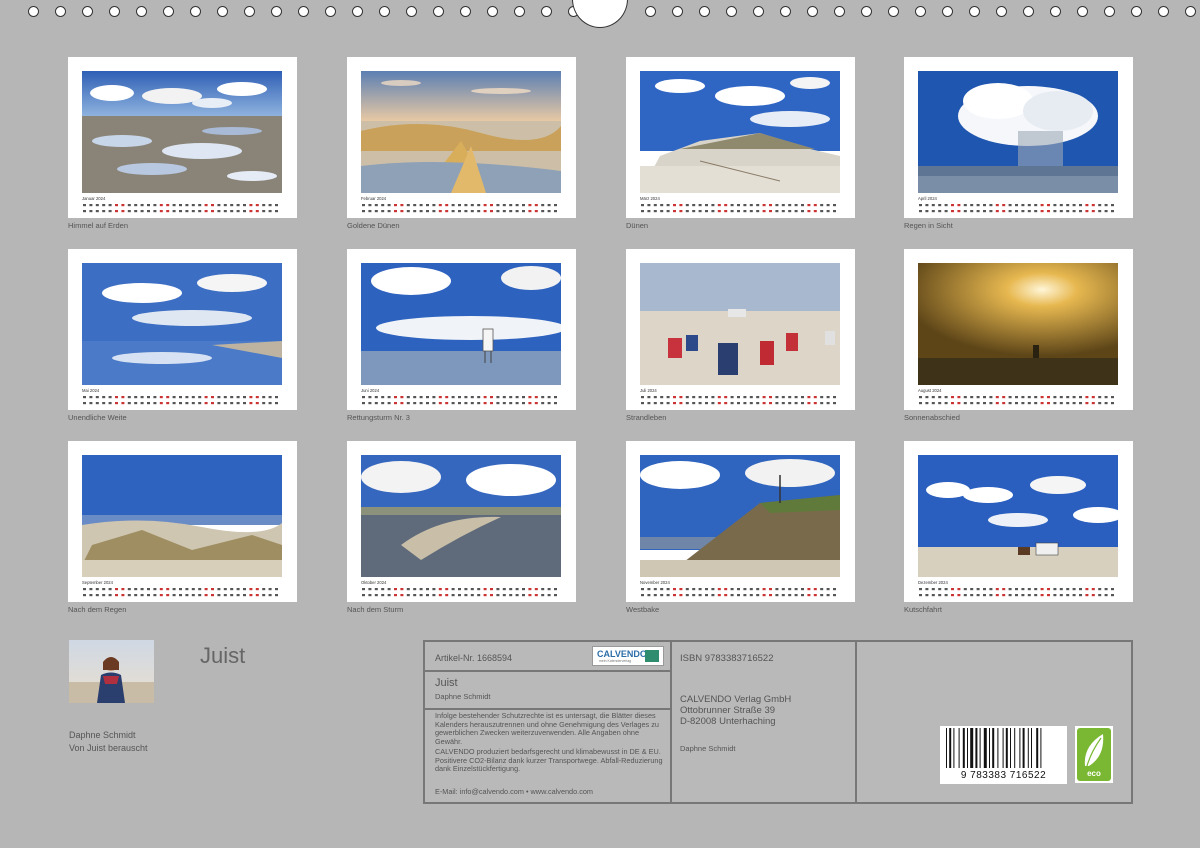 The height and width of the screenshot is (848, 1200). What do you see at coordinates (370, 390) in the screenshot?
I see `month-label: Juni 2024` at bounding box center [370, 390].